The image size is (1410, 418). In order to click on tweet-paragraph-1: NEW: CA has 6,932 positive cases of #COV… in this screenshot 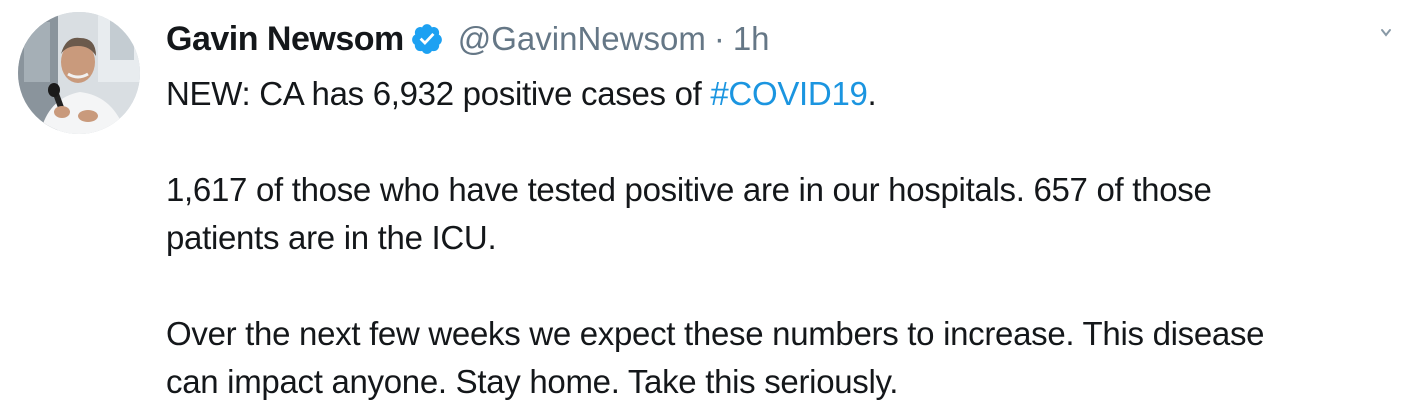, I will do `click(771, 94)`.